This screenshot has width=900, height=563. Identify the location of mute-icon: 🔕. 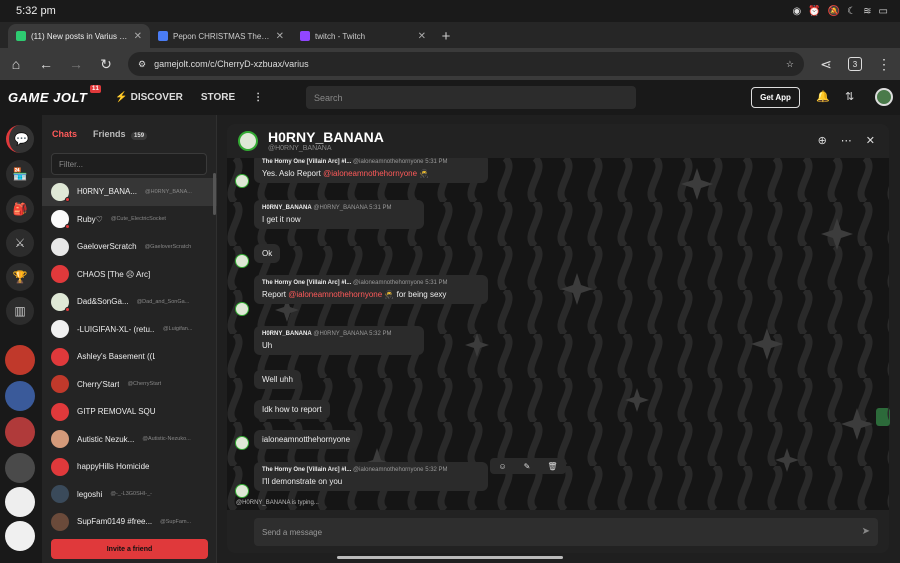
(834, 11).